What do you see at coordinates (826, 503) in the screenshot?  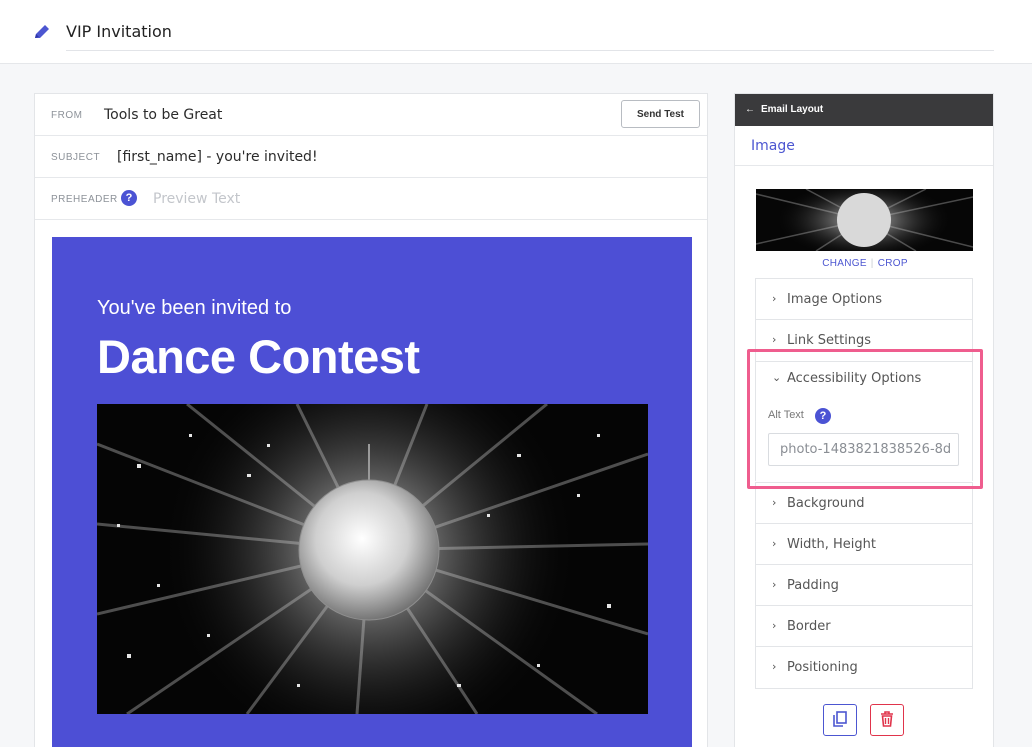 I see `section-label: Background` at bounding box center [826, 503].